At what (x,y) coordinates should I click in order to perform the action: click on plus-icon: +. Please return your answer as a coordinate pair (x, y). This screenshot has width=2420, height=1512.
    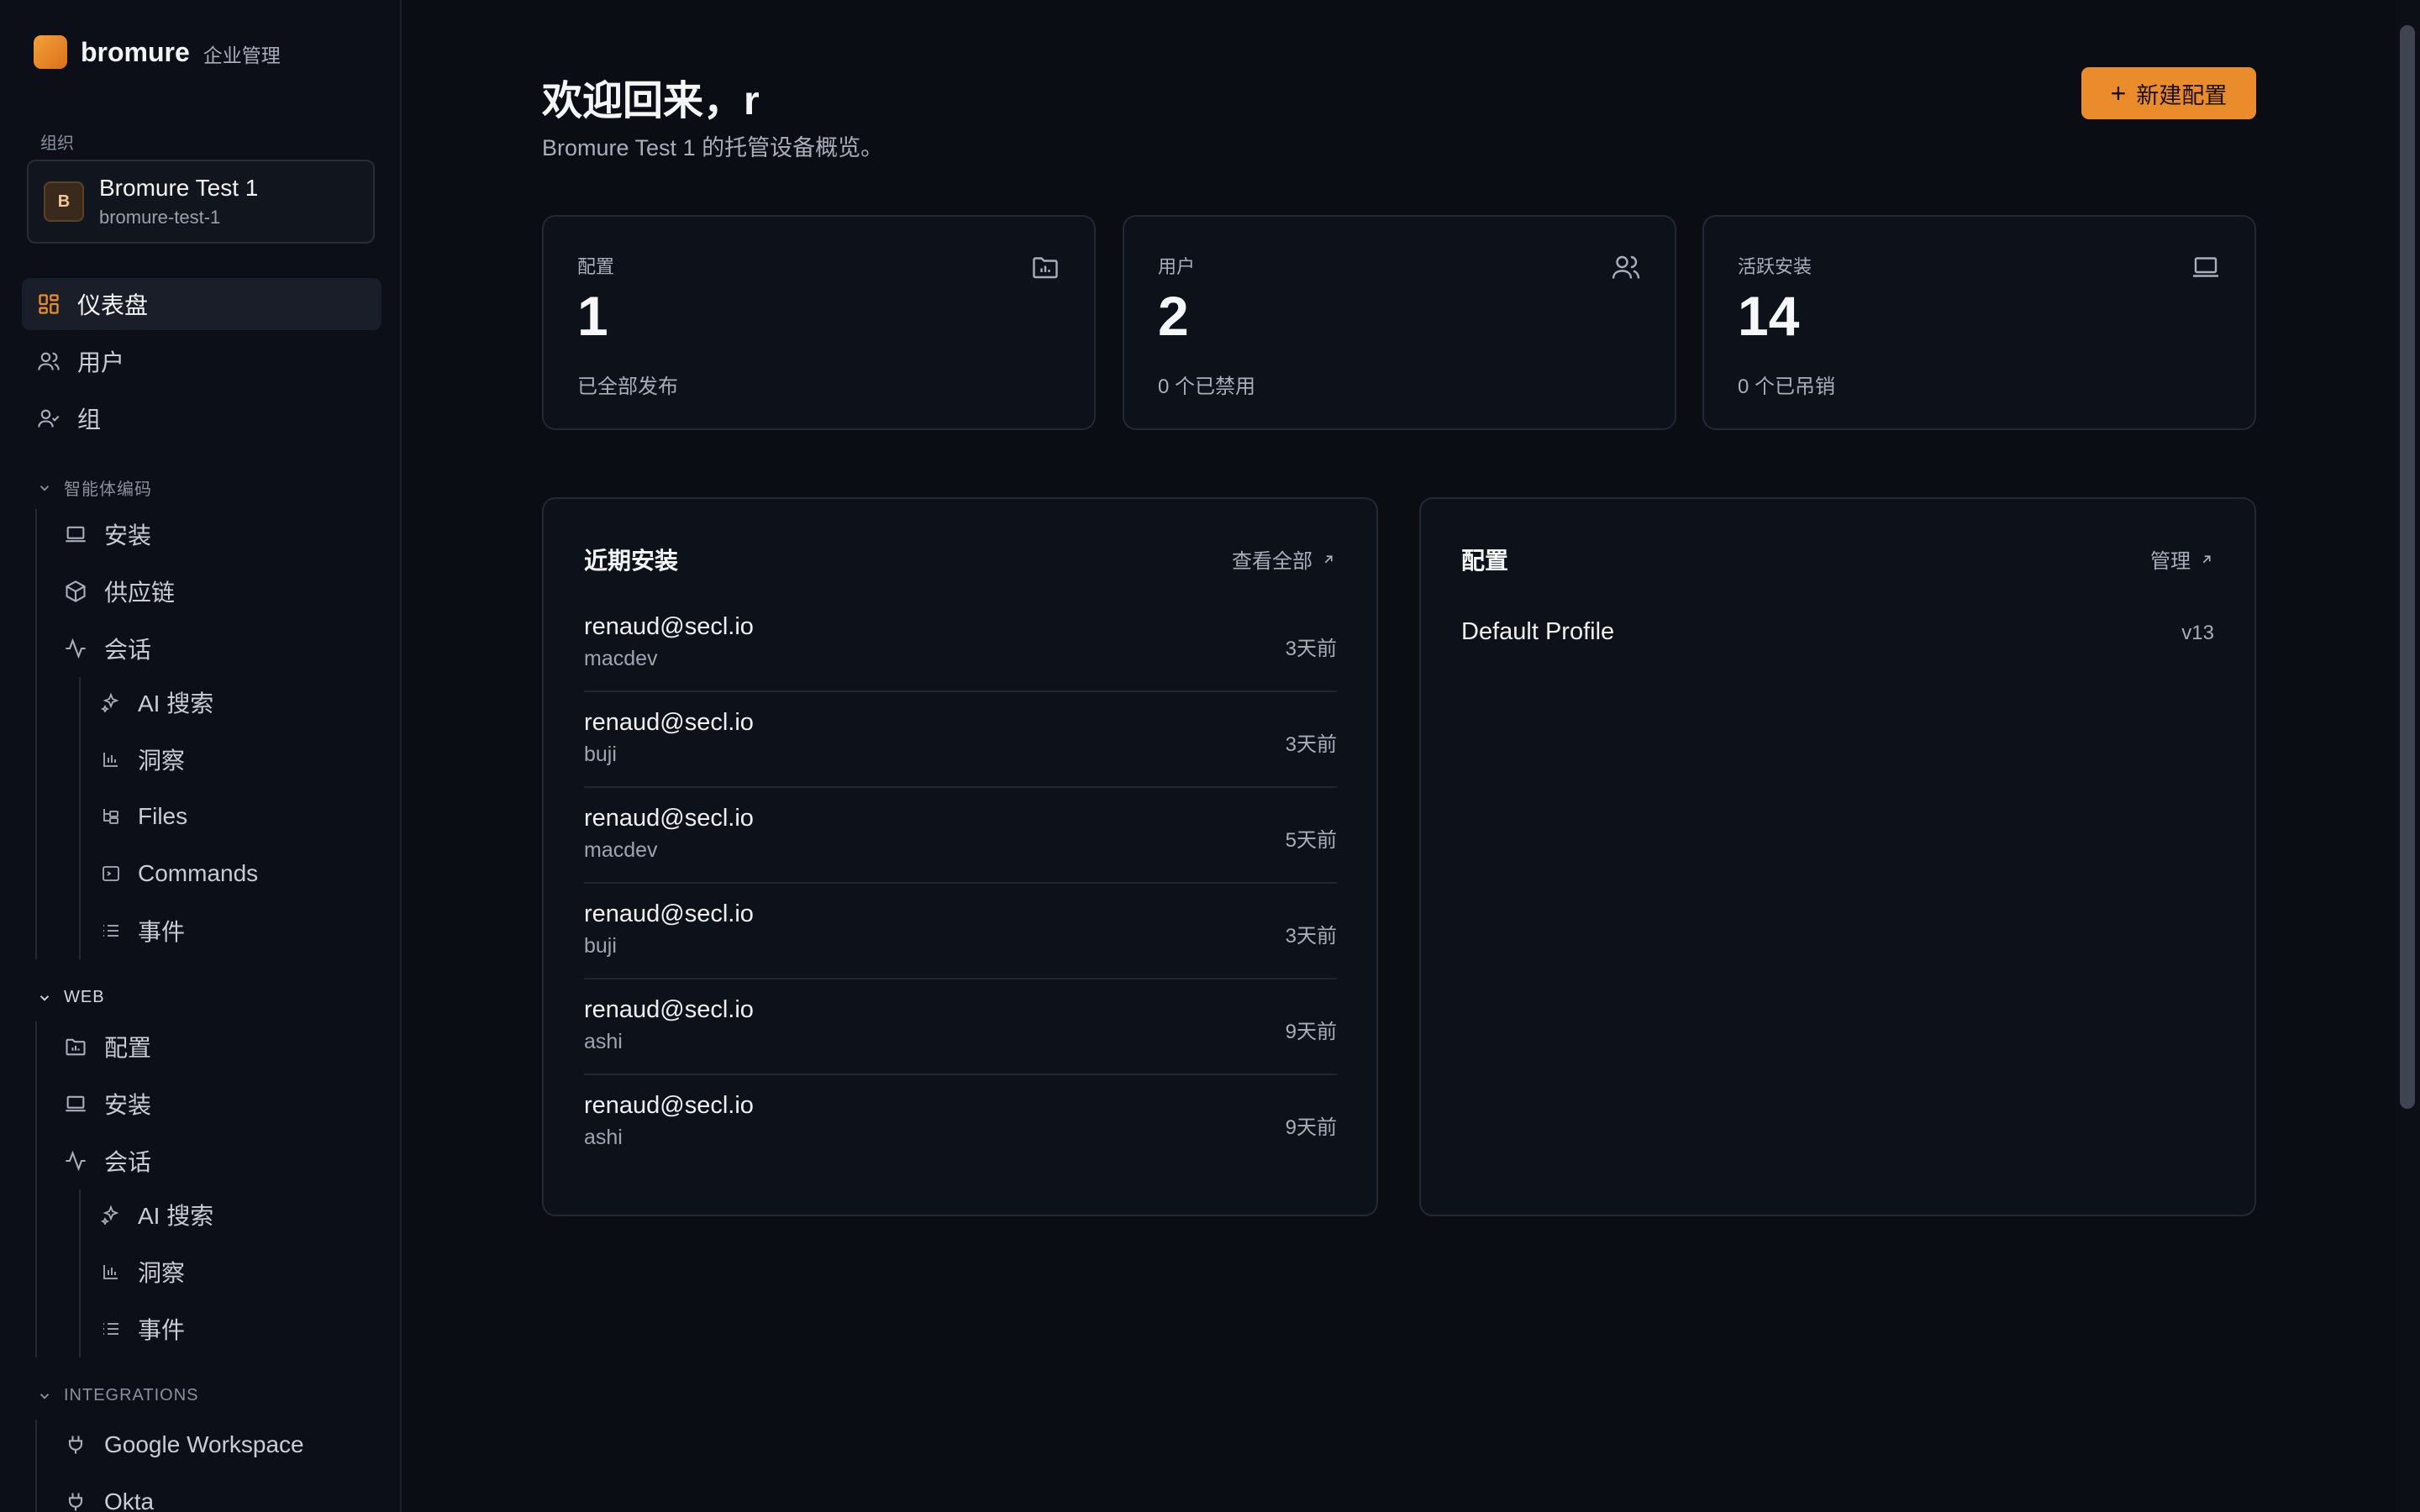
    Looking at the image, I should click on (2118, 93).